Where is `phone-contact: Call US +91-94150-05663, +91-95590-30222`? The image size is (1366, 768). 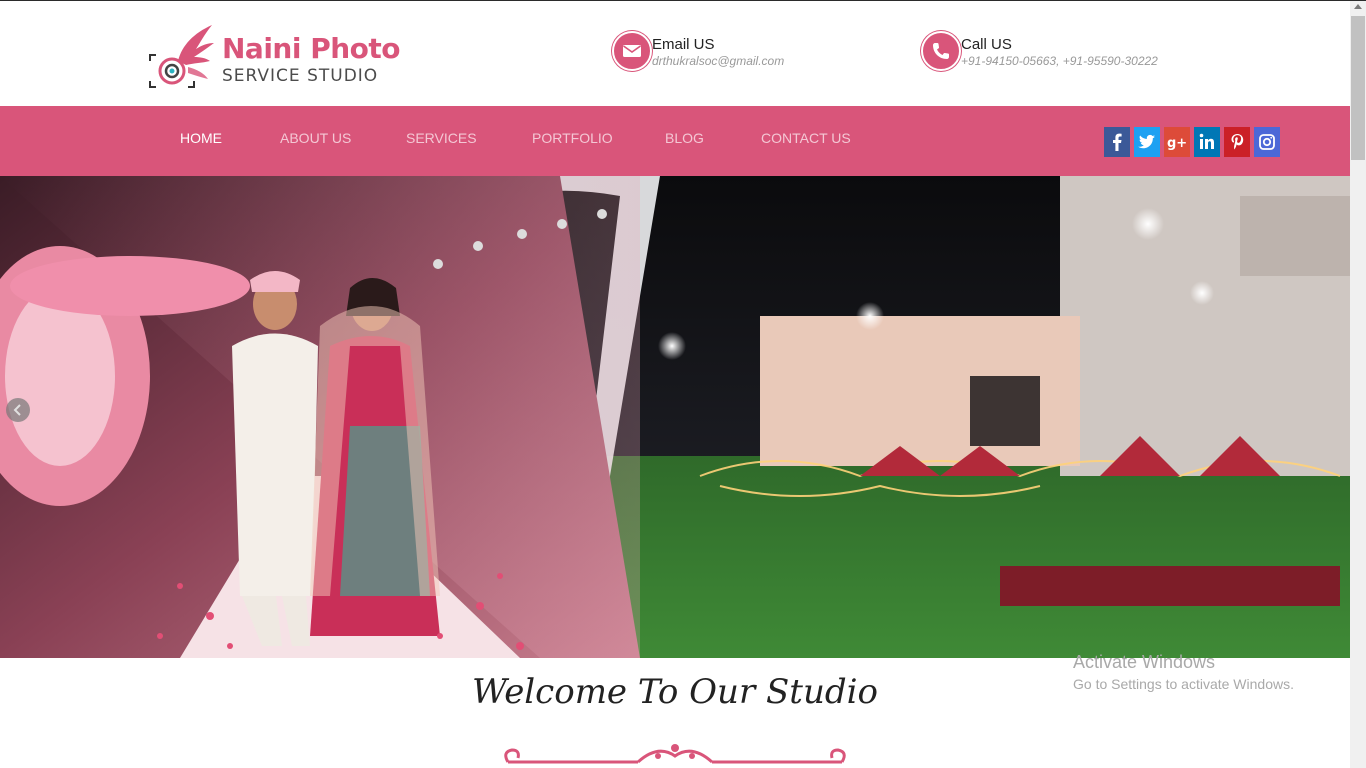
phone-contact: Call US +91-94150-05663, +91-95590-30222 is located at coordinates (1056, 52).